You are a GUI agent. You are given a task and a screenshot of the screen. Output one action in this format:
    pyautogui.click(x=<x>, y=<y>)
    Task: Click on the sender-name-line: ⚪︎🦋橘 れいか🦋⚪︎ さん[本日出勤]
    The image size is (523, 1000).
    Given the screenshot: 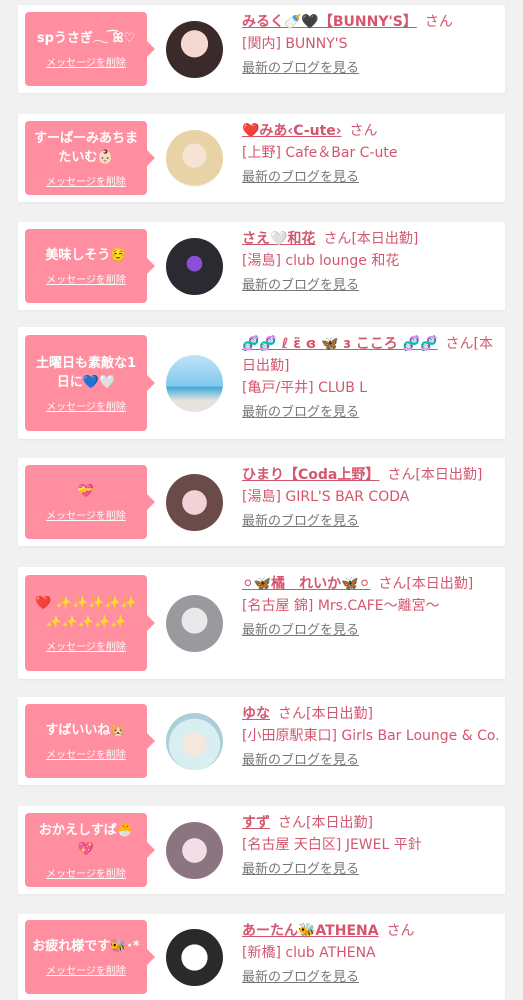 What is the action you would take?
    pyautogui.click(x=371, y=584)
    